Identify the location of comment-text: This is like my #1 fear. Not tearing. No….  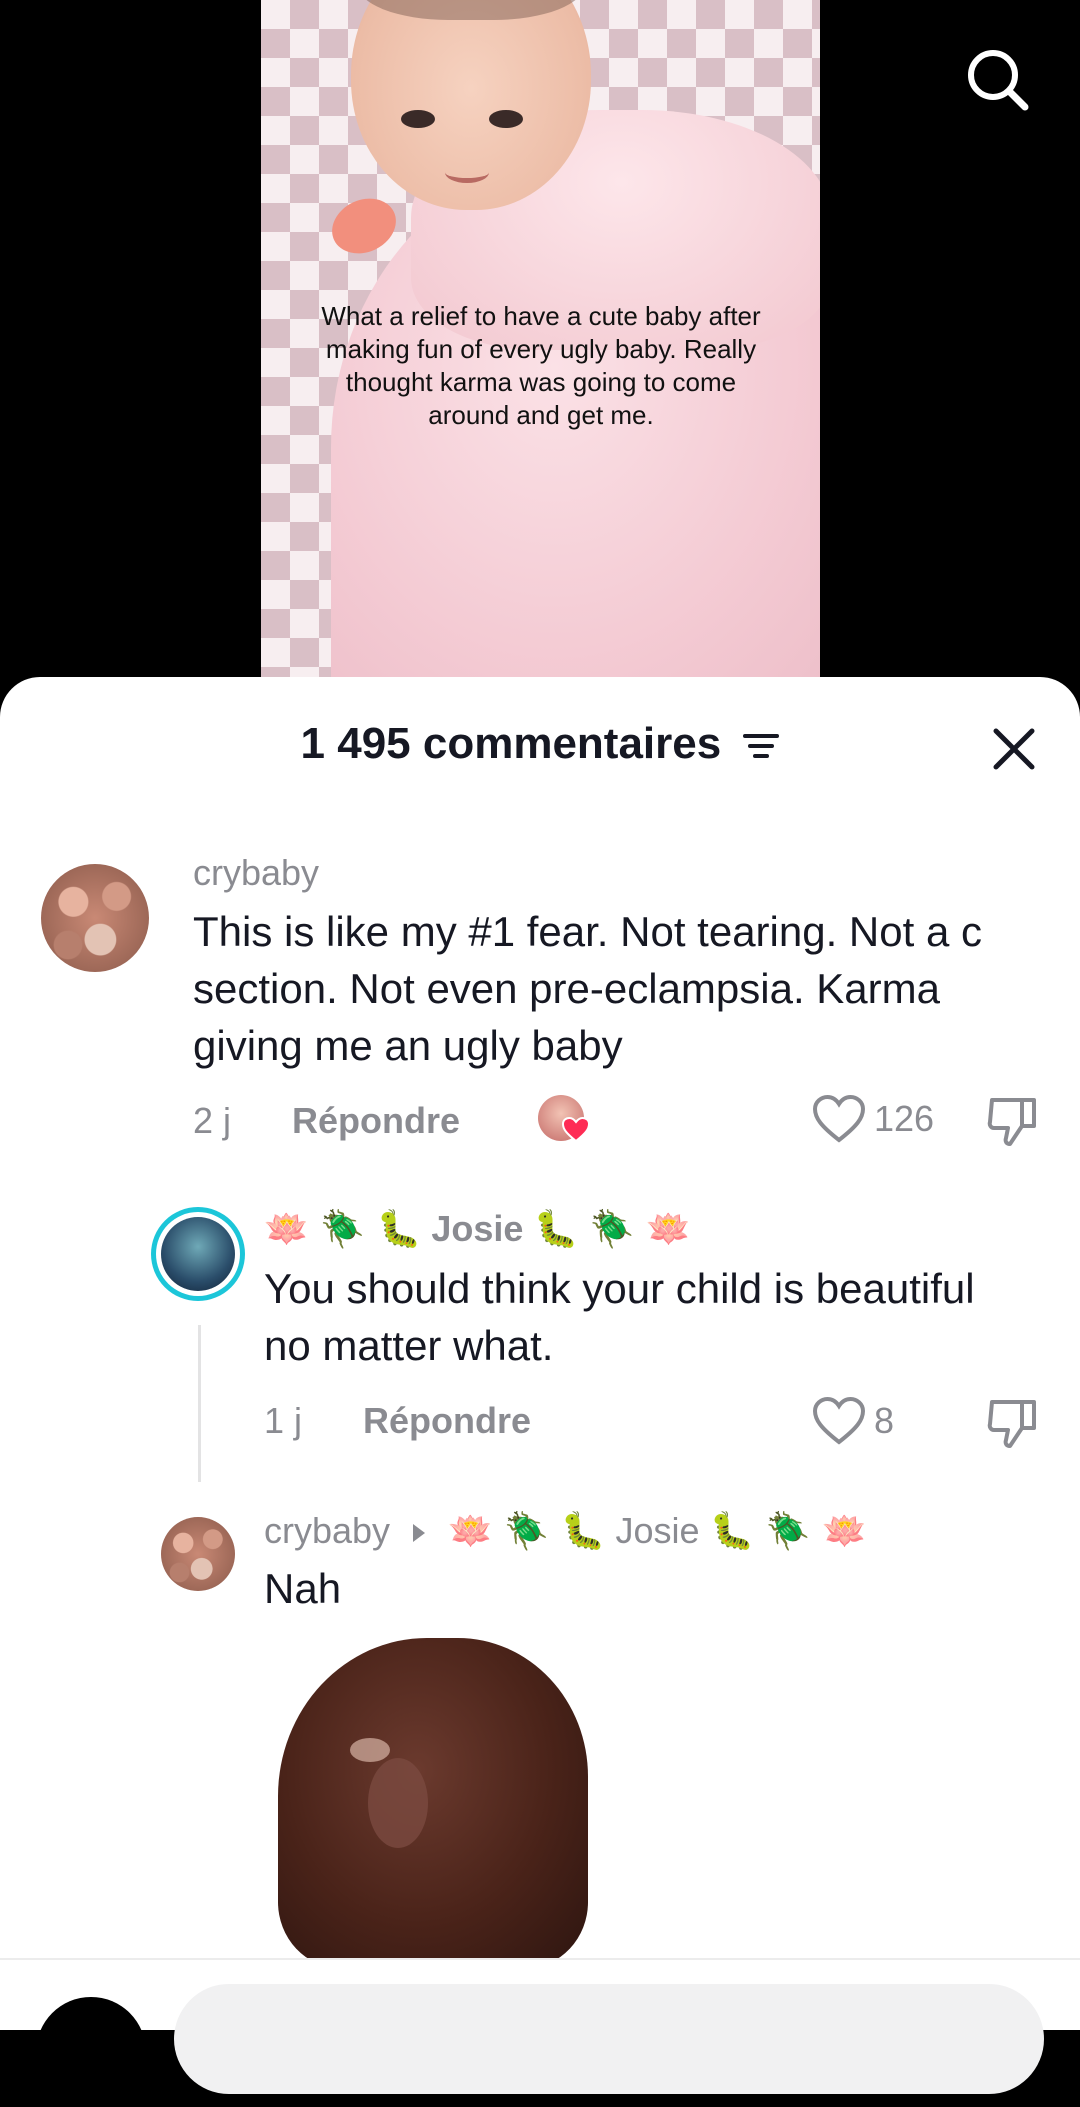
(587, 988).